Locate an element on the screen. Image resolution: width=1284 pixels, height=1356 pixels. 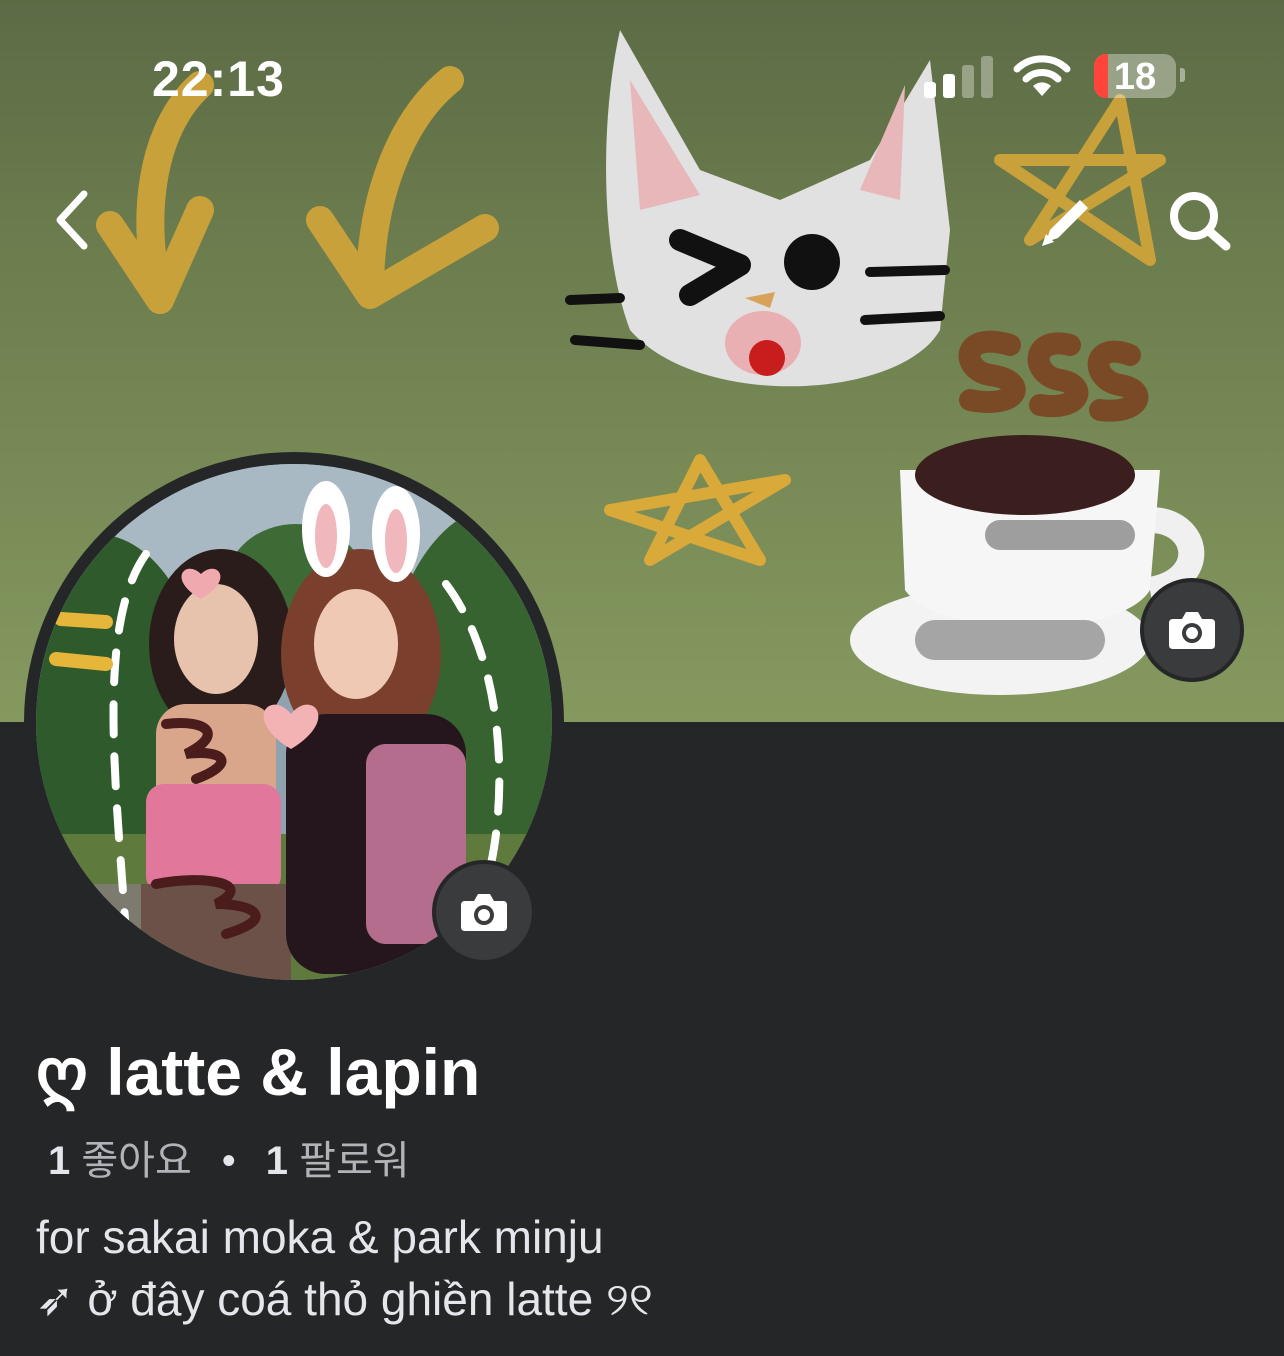
search-icon is located at coordinates (1200, 221).